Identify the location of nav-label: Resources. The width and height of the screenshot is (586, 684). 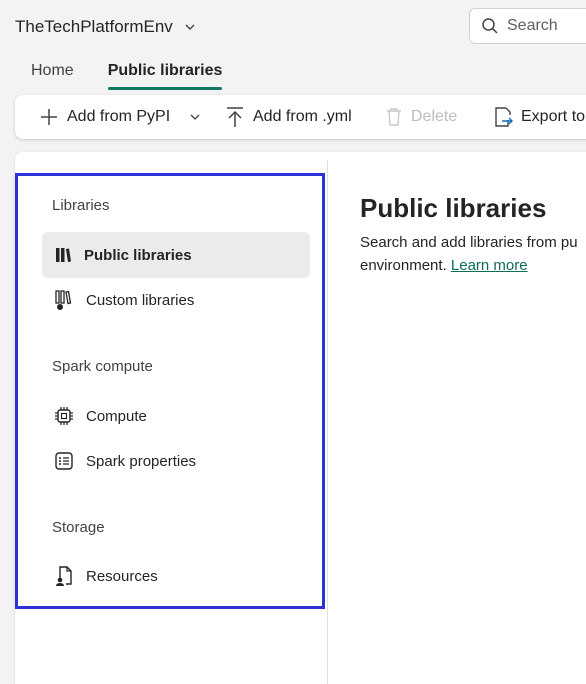
(122, 576).